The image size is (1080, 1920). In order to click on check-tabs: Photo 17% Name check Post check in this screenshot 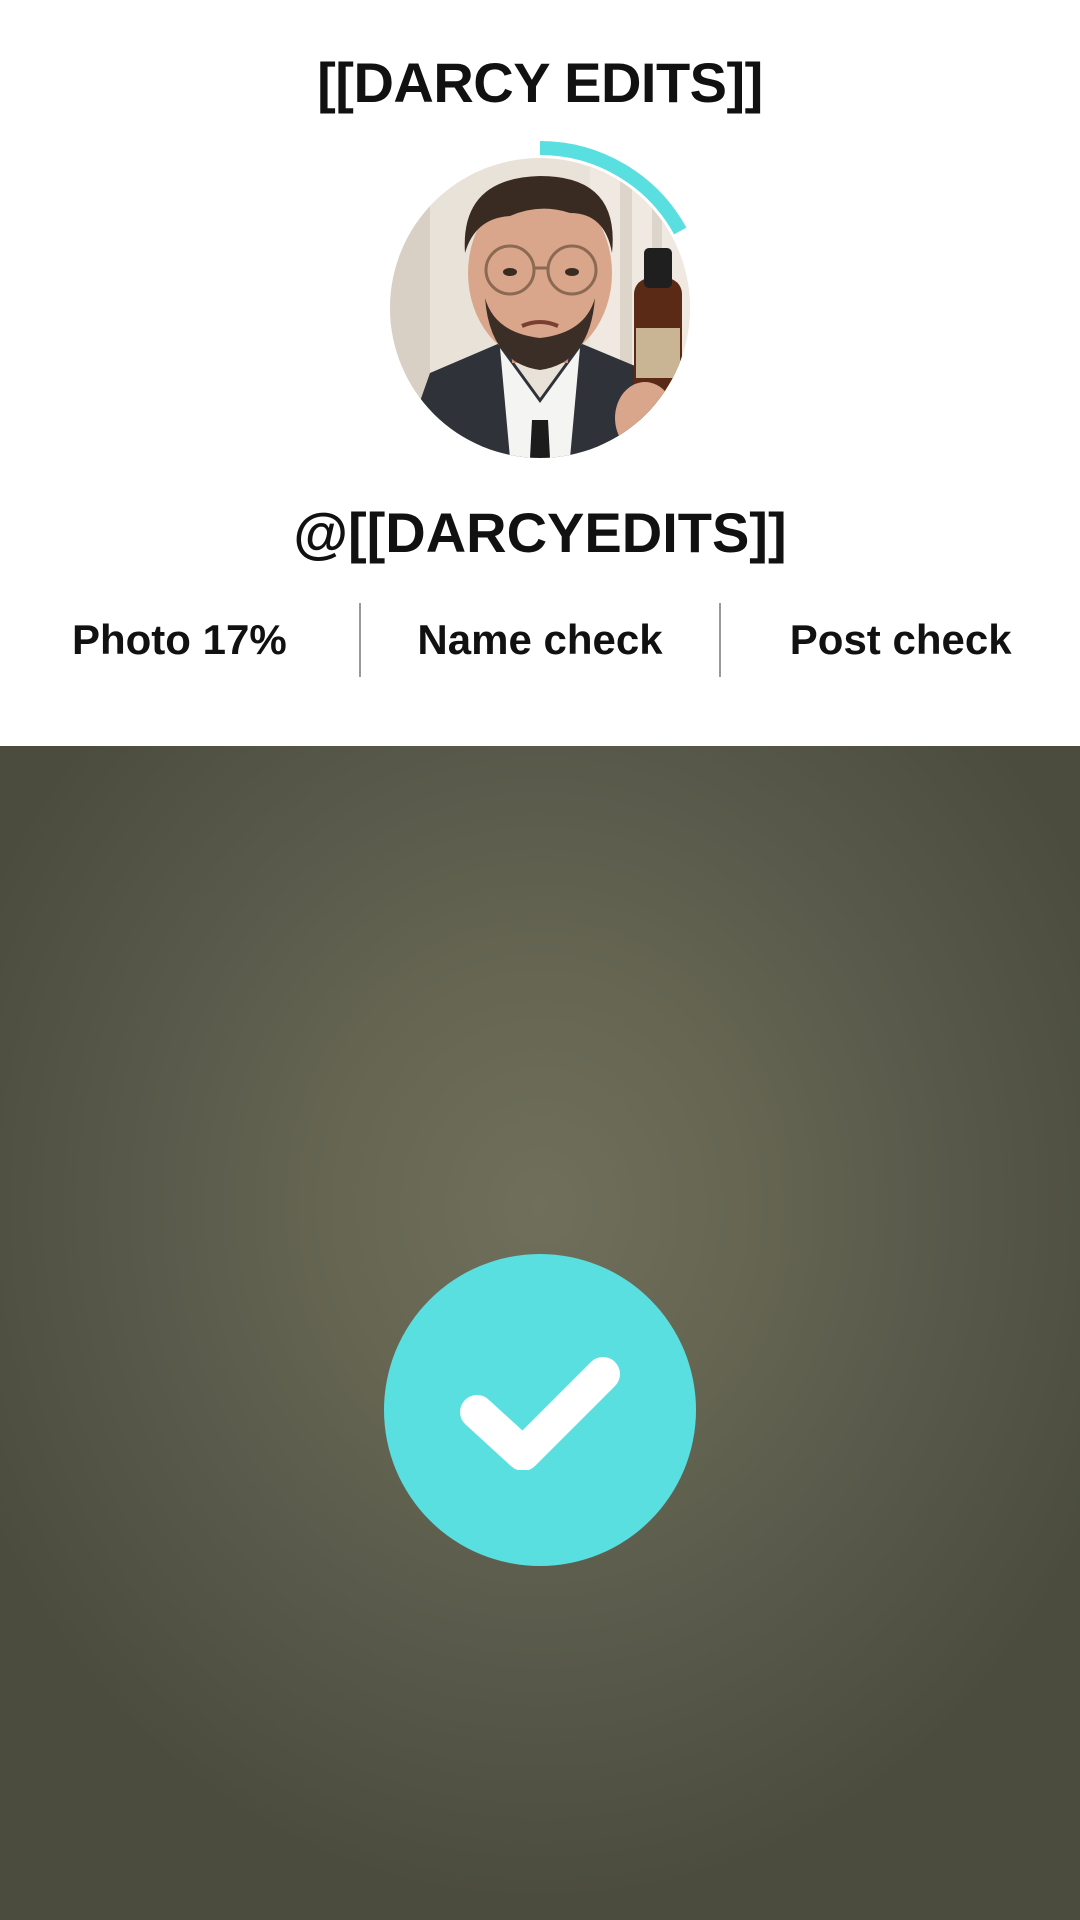, I will do `click(540, 640)`.